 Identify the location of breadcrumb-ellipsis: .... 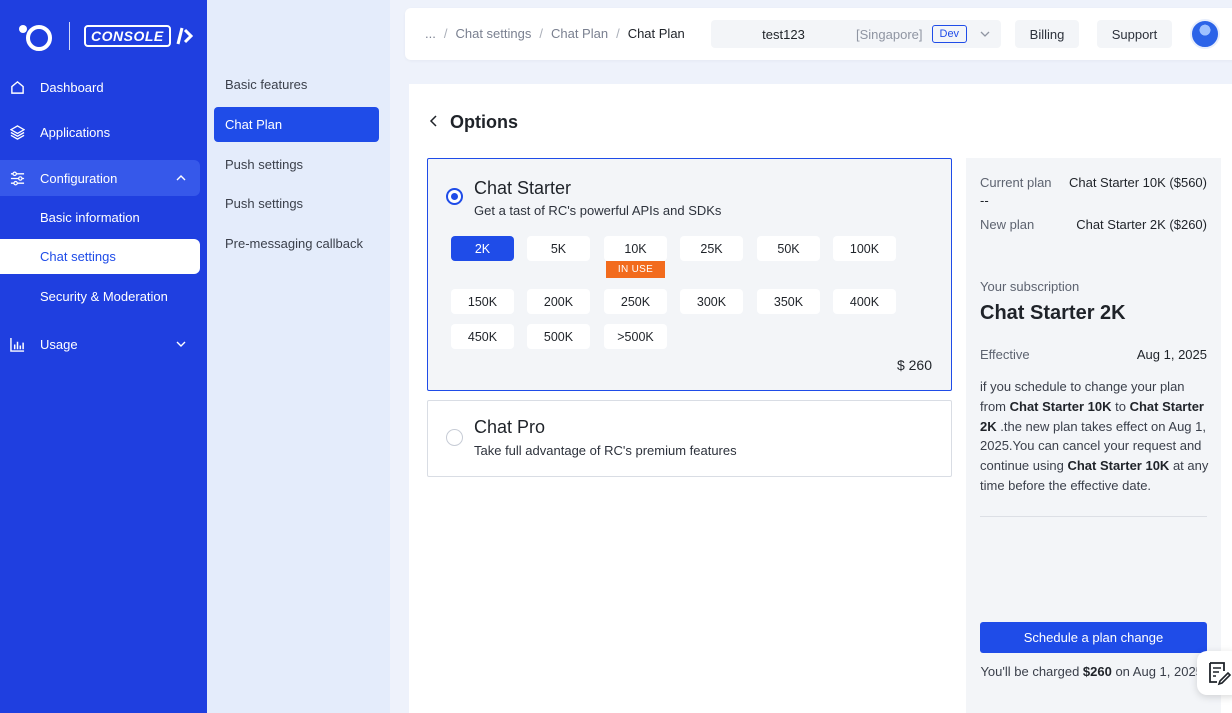
(430, 33).